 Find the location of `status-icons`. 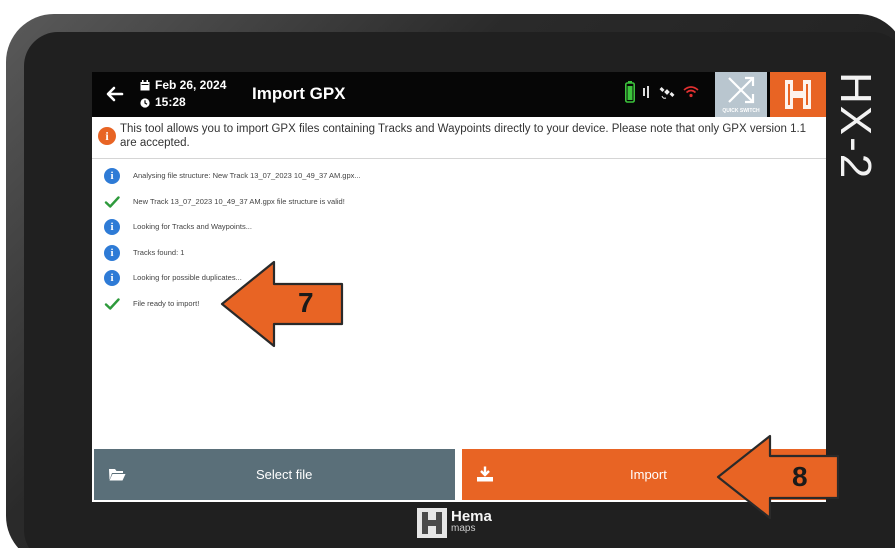

status-icons is located at coordinates (662, 92).